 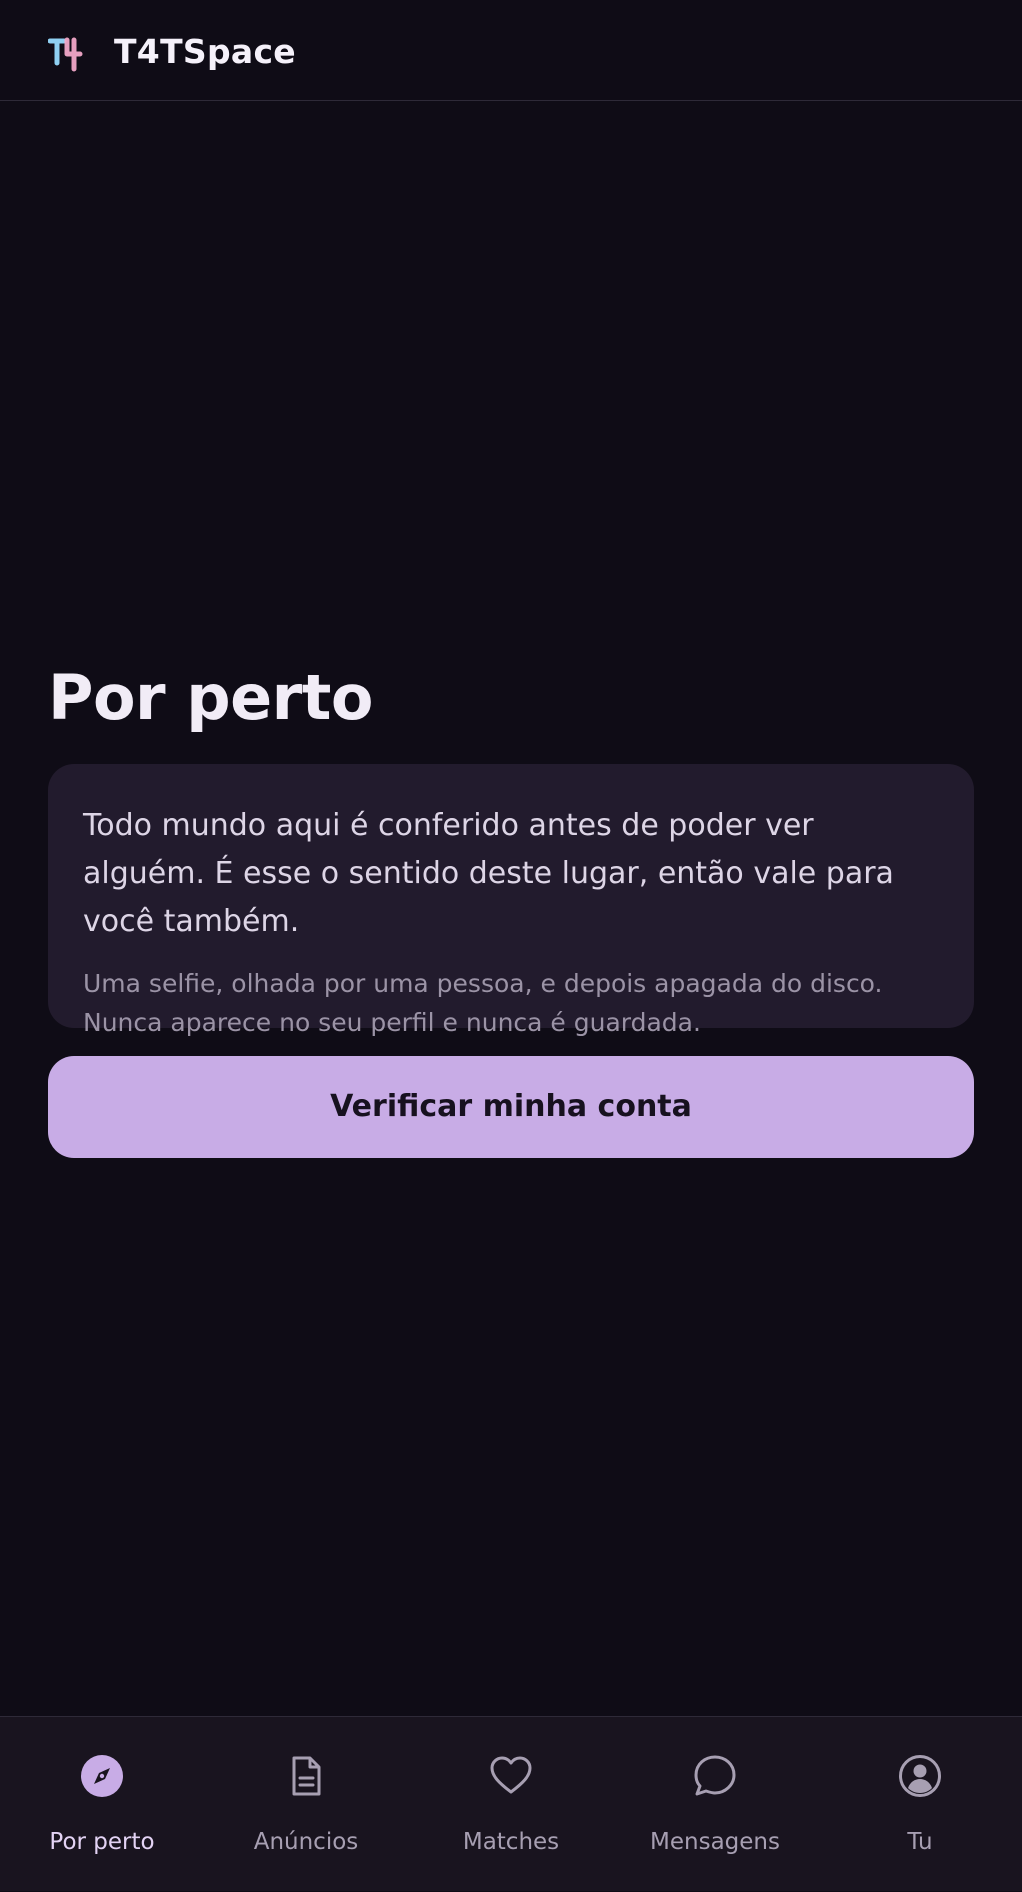 What do you see at coordinates (306, 1842) in the screenshot?
I see `nav-label: Anúncios` at bounding box center [306, 1842].